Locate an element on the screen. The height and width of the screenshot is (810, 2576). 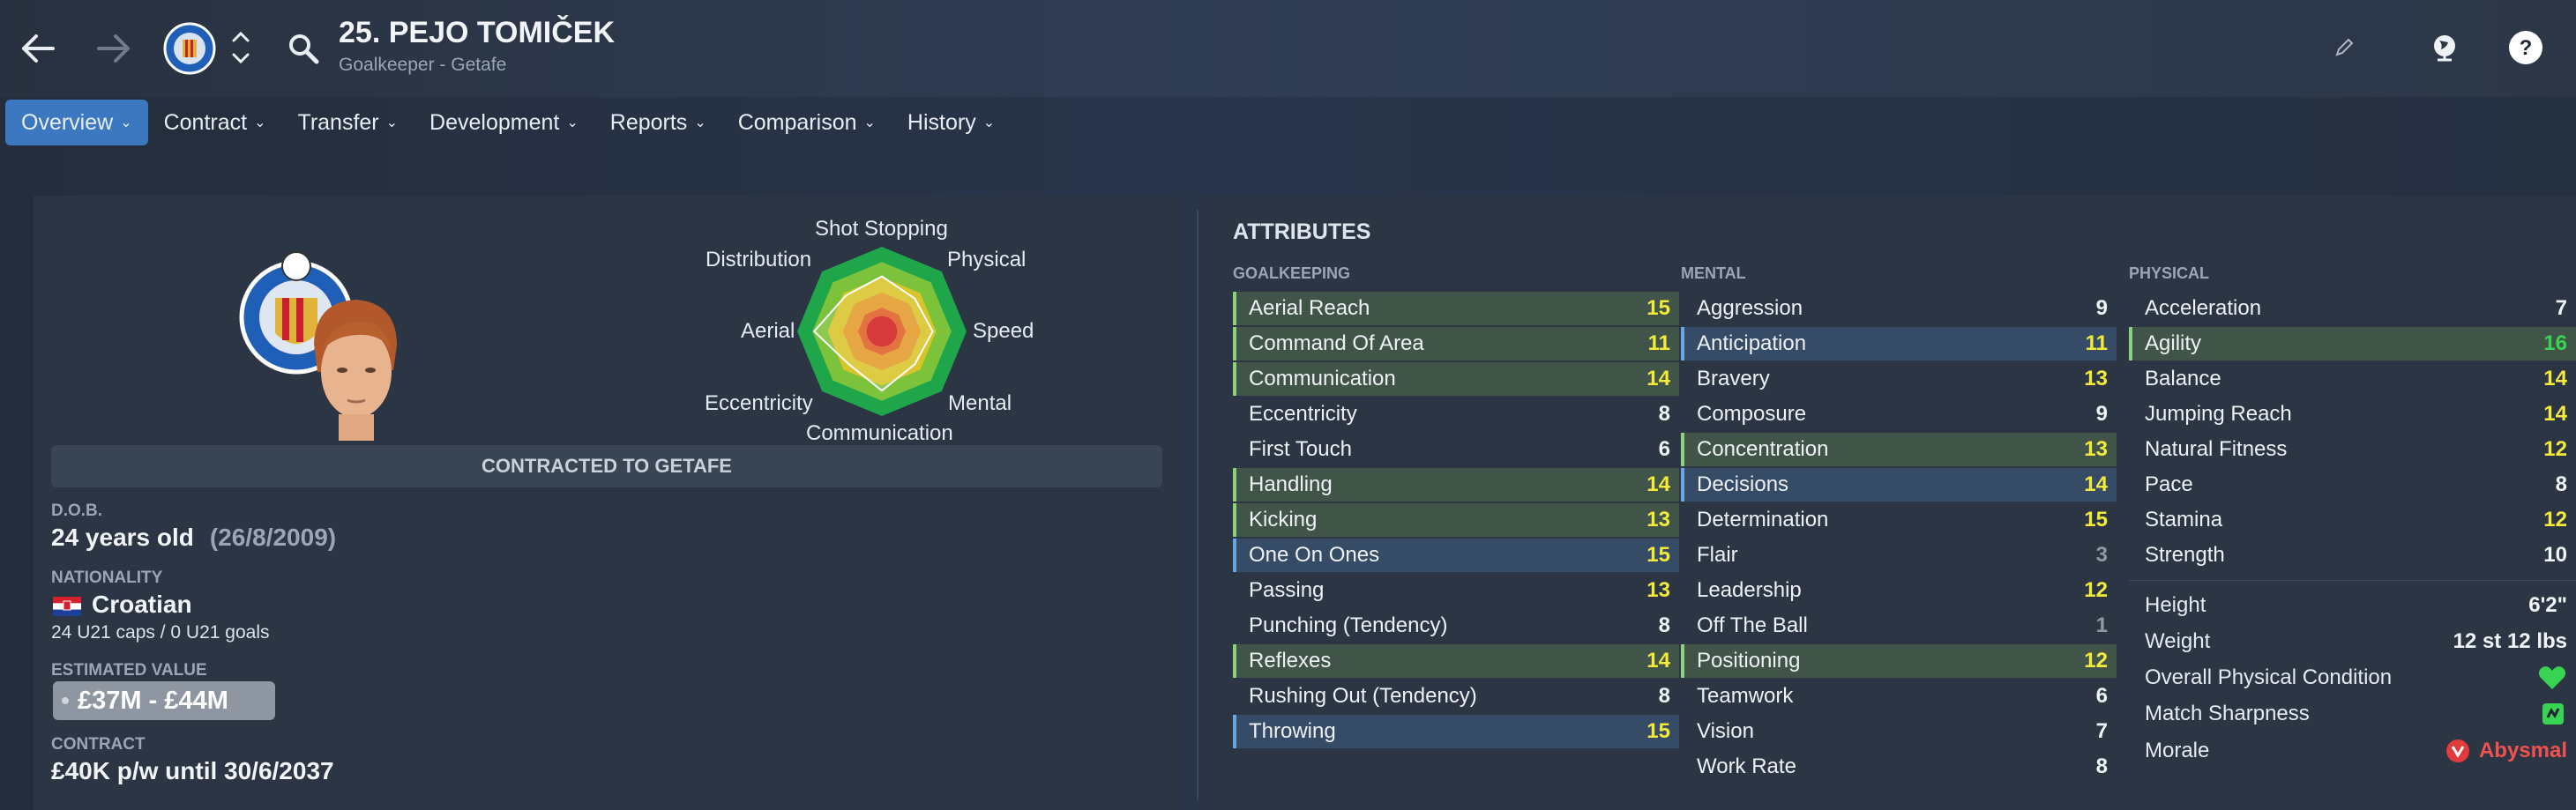
attribute-value: 11 is located at coordinates (1658, 343).